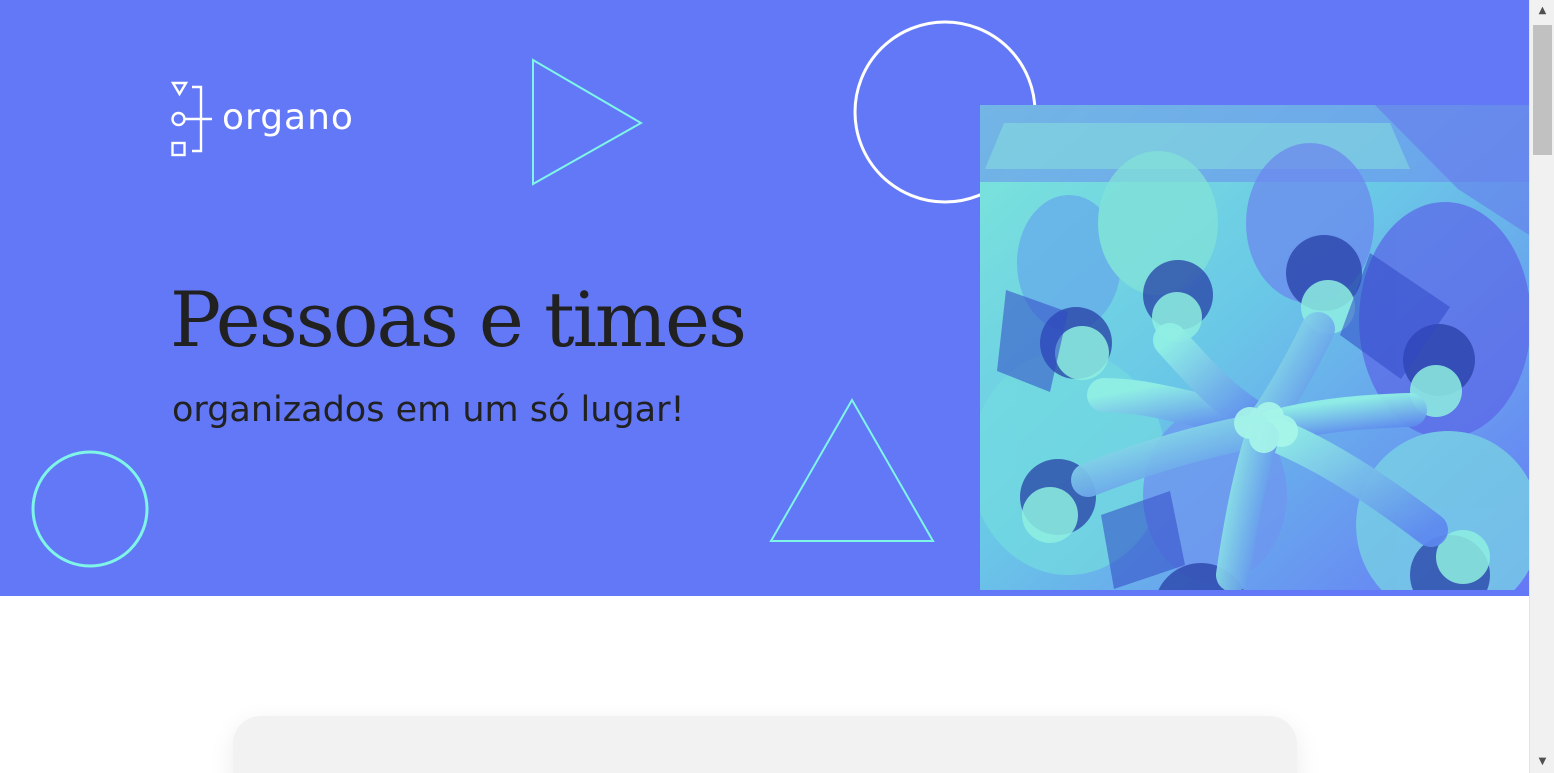 Image resolution: width=1554 pixels, height=773 pixels. Describe the element at coordinates (191, 119) in the screenshot. I see `org-chart-icon` at that location.